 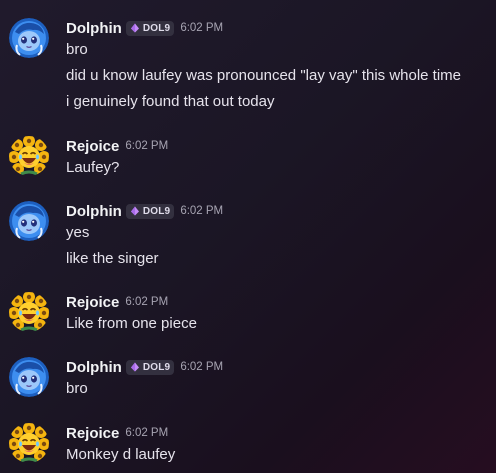 I want to click on message-group: Rejoice 6:02 PM Monkey d laufey, so click(x=248, y=445).